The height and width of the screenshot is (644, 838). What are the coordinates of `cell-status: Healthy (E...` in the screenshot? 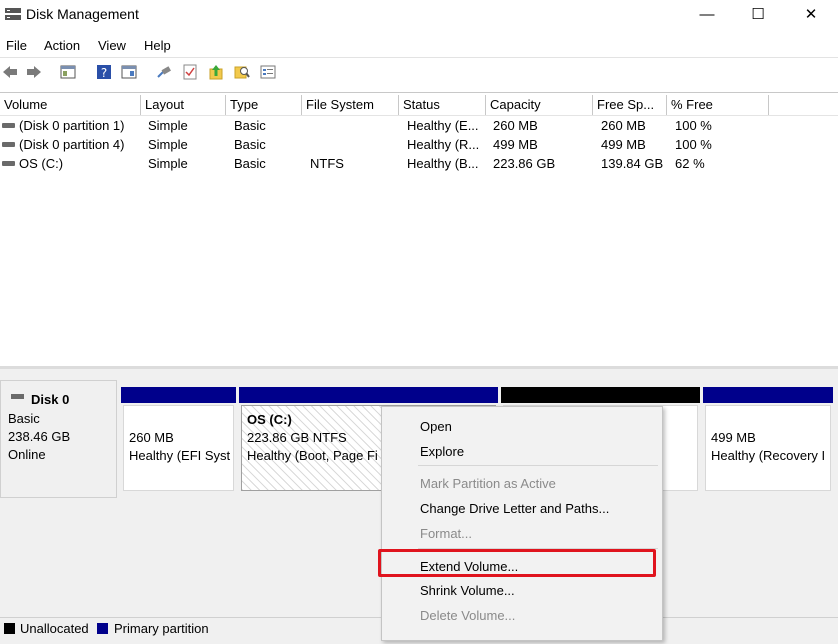 It's located at (443, 125).